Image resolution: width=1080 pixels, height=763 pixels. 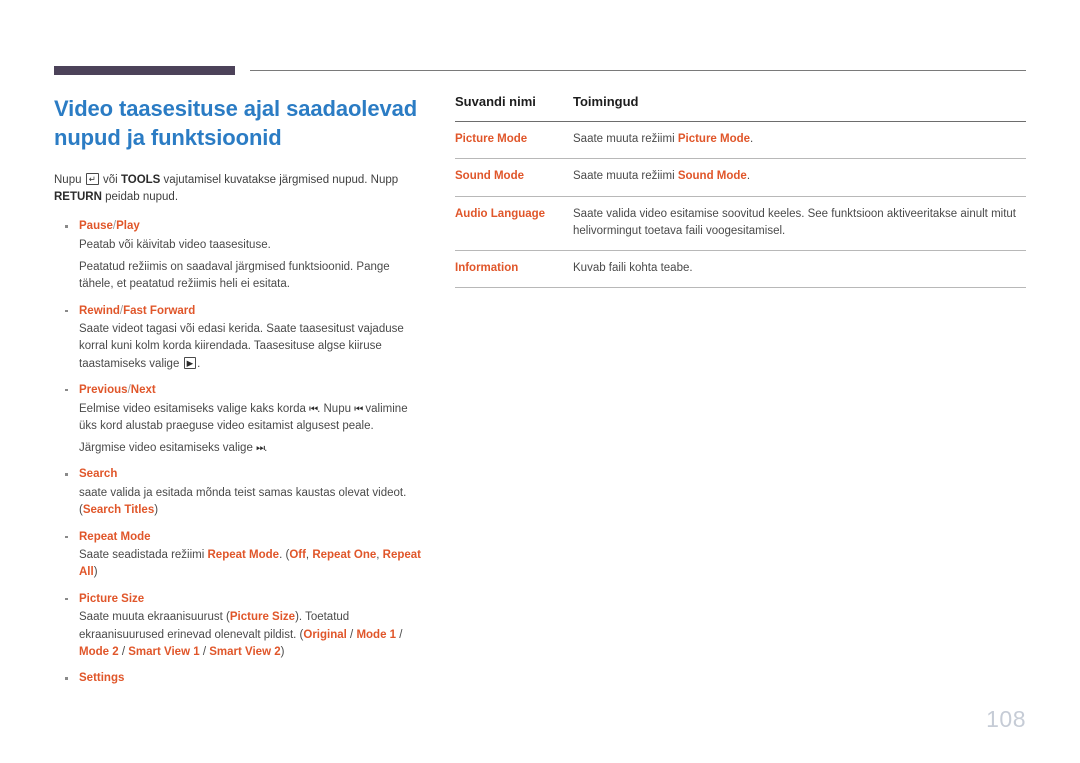 What do you see at coordinates (250, 390) in the screenshot?
I see `item-heading: Previous/Next` at bounding box center [250, 390].